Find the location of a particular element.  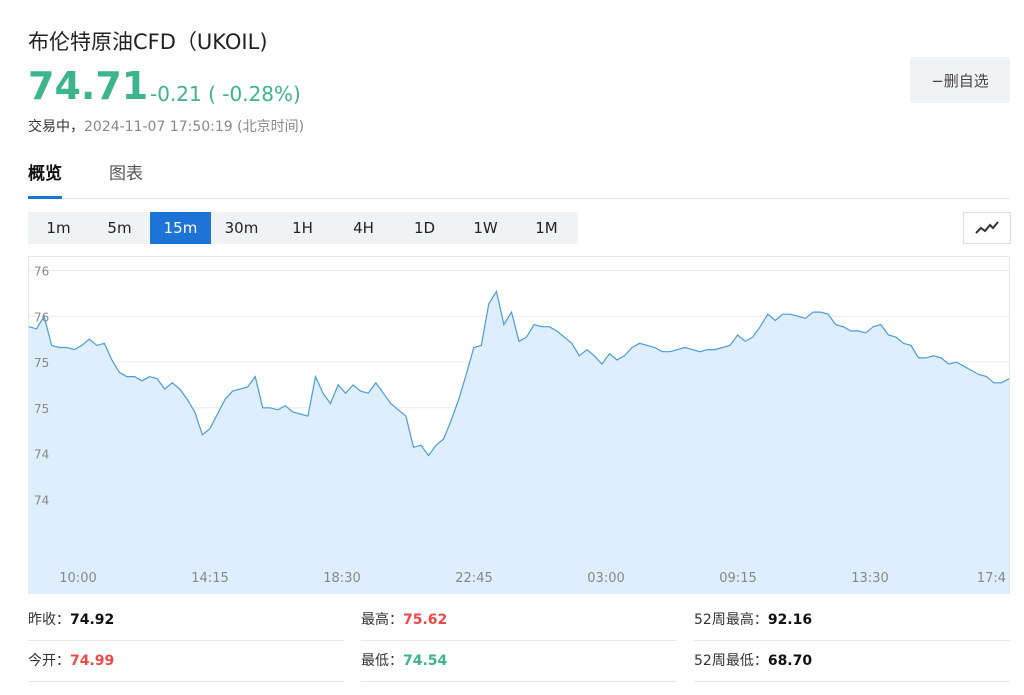

period-1d: 1D is located at coordinates (424, 228).